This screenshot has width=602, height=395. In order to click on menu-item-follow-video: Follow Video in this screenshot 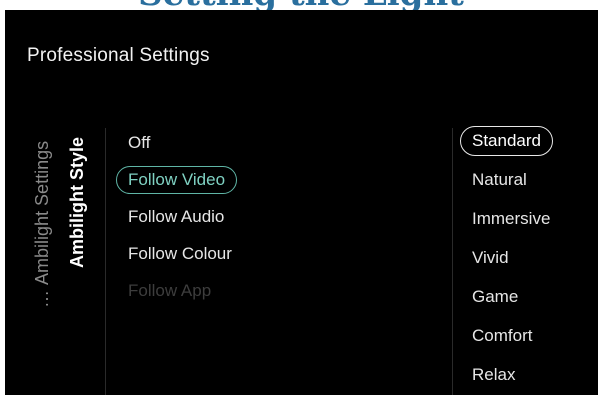, I will do `click(276, 179)`.